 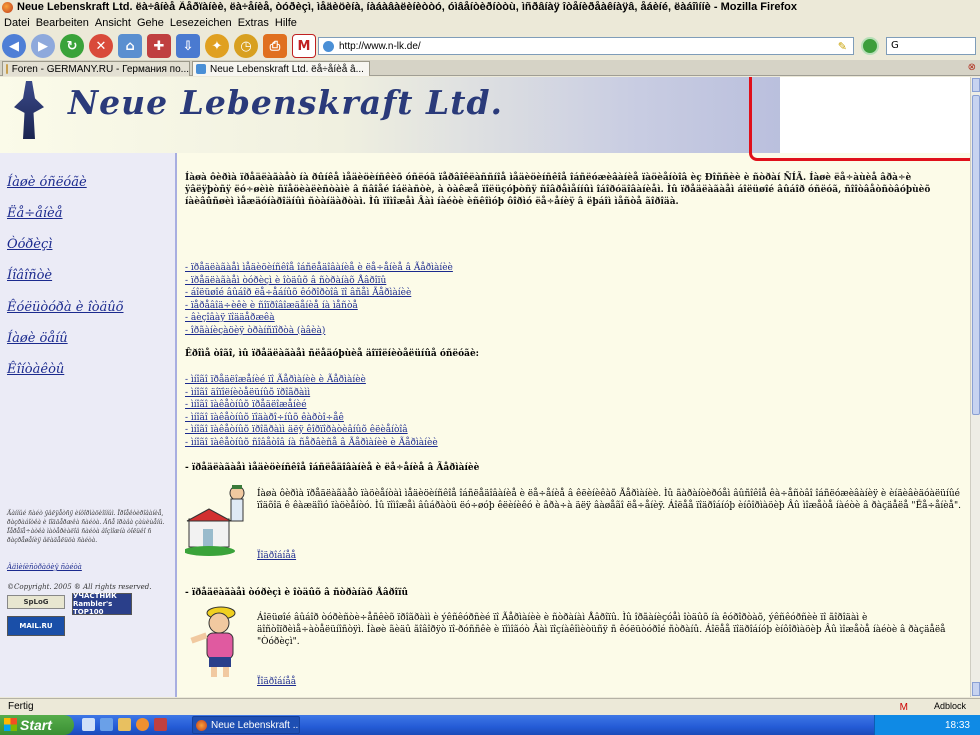 What do you see at coordinates (124, 724) in the screenshot?
I see `quicklaunch-folder-icon` at bounding box center [124, 724].